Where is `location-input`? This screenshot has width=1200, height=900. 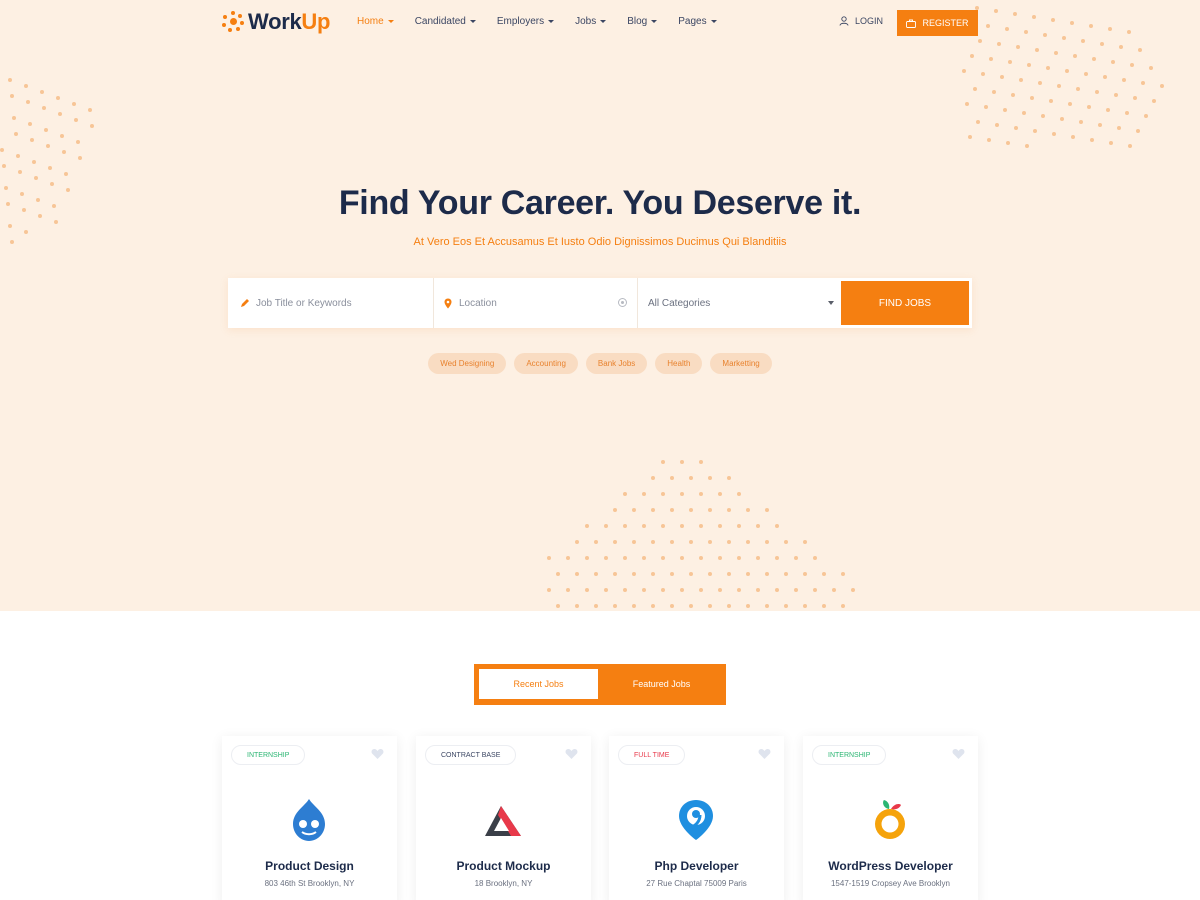
location-input is located at coordinates (534, 303).